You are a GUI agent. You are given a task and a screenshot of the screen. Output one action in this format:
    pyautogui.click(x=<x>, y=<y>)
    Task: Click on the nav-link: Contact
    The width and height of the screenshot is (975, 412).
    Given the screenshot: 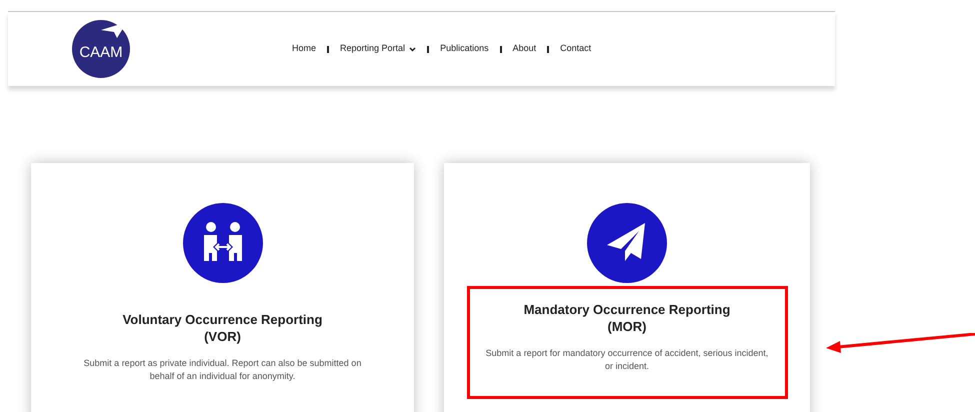 What is the action you would take?
    pyautogui.click(x=576, y=49)
    